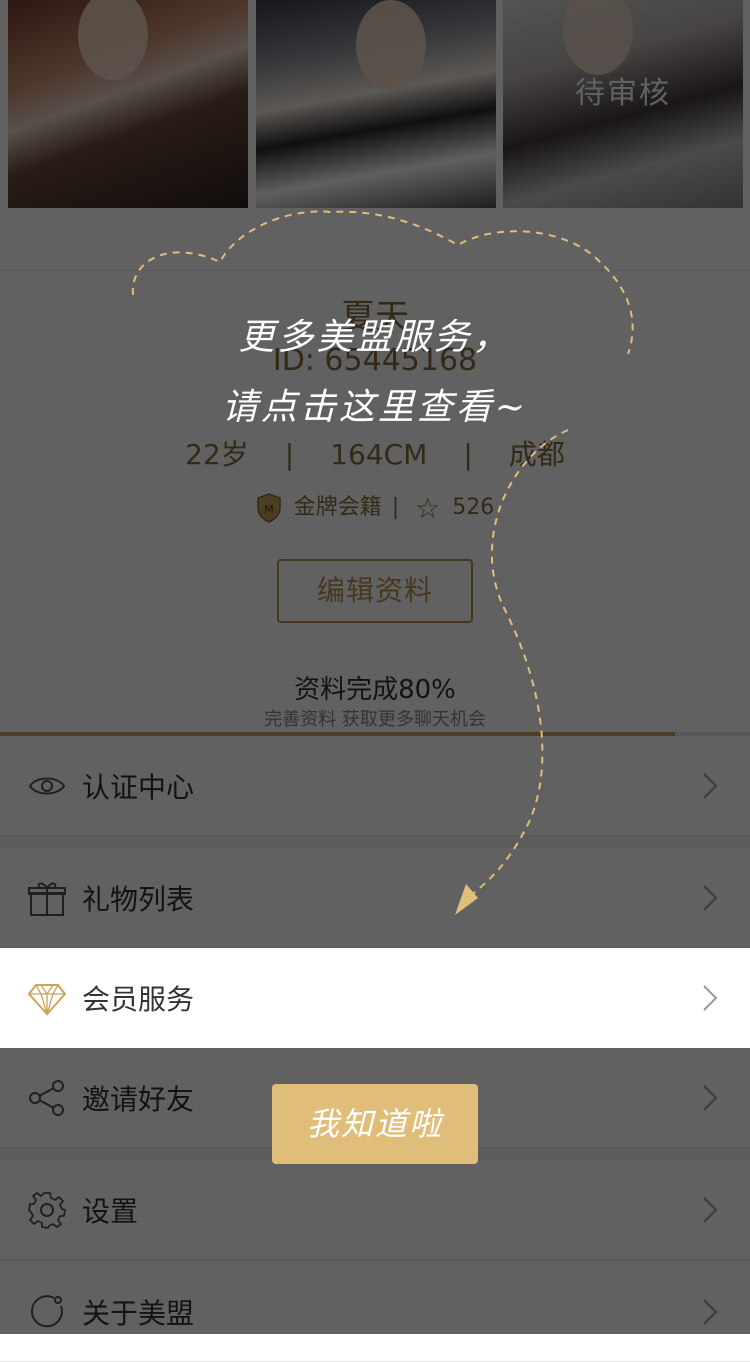  What do you see at coordinates (473, 507) in the screenshot?
I see `favorites-count: 526` at bounding box center [473, 507].